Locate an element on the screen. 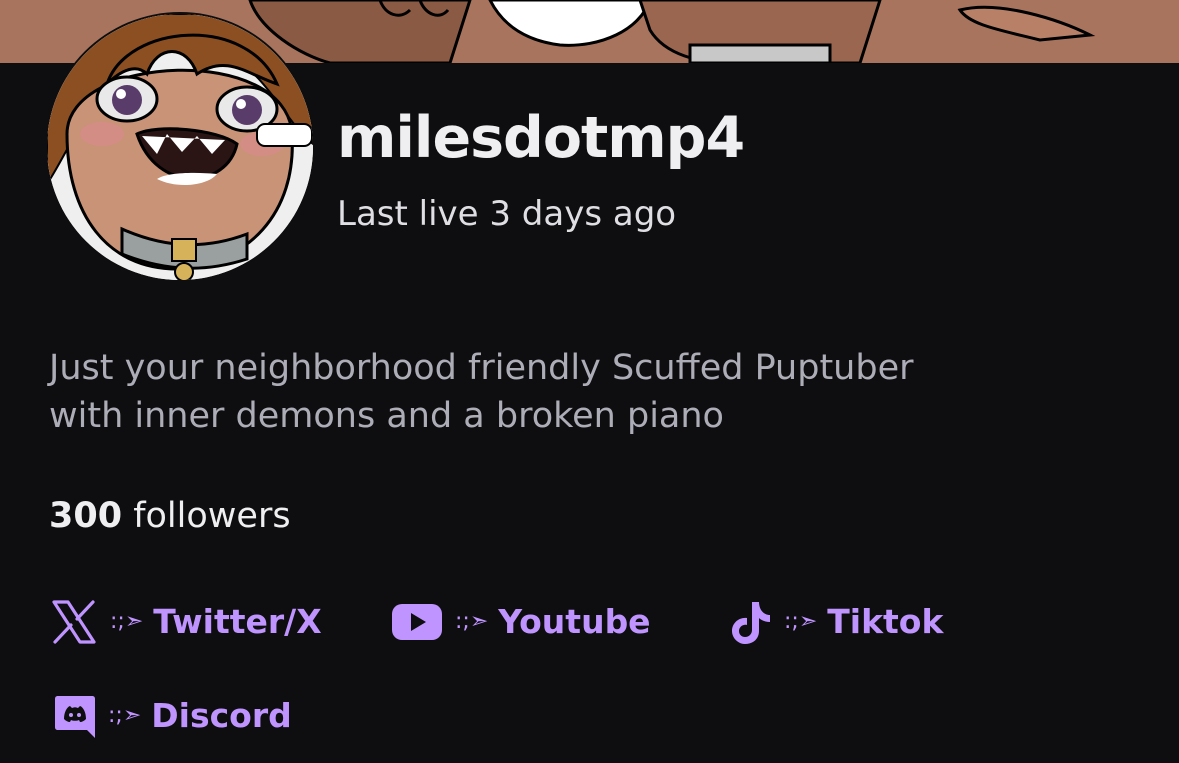 Image resolution: width=1179 pixels, height=763 pixels. social-link-tiktok: :;➣ Tiktok is located at coordinates (836, 622).